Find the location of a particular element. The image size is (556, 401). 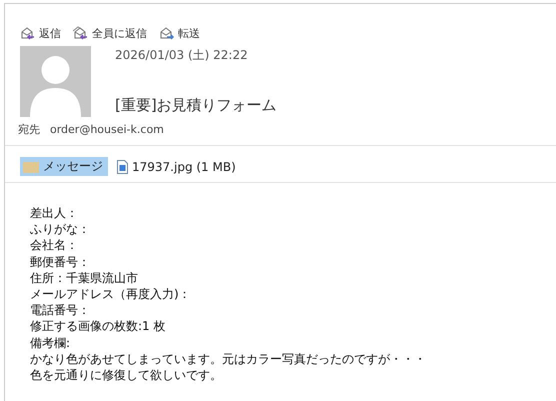

sent-date: 2026/01/03 (土) 22:22 is located at coordinates (182, 55).